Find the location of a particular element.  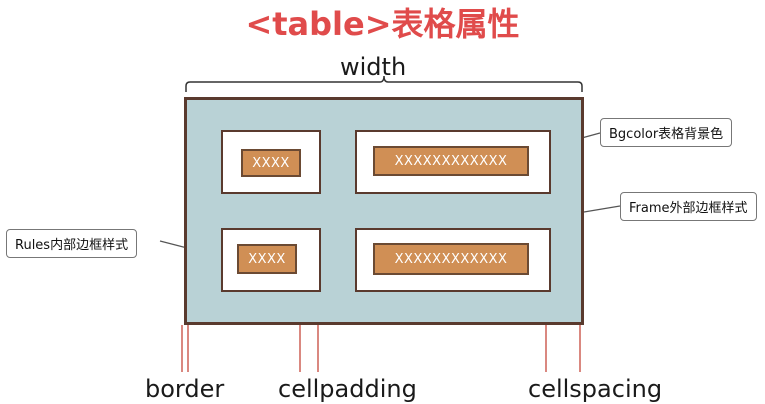

frame-callout: Frame外部边框样式 is located at coordinates (688, 206).